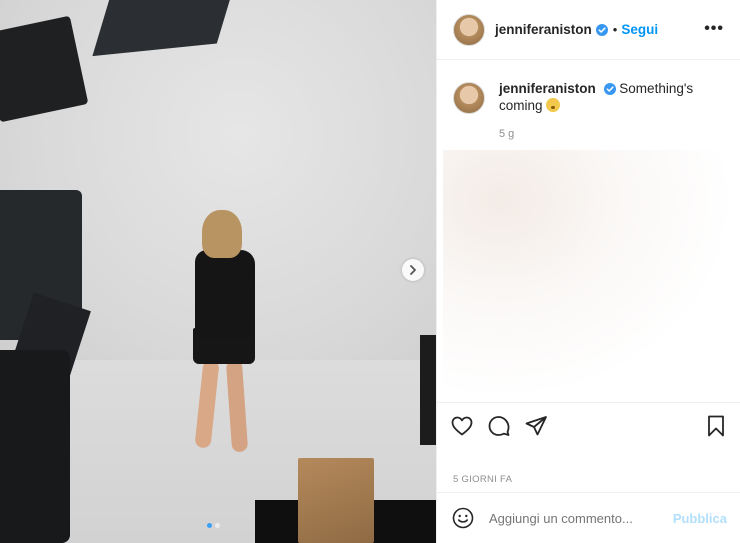 The image size is (740, 543). What do you see at coordinates (428, 390) in the screenshot?
I see `stool` at bounding box center [428, 390].